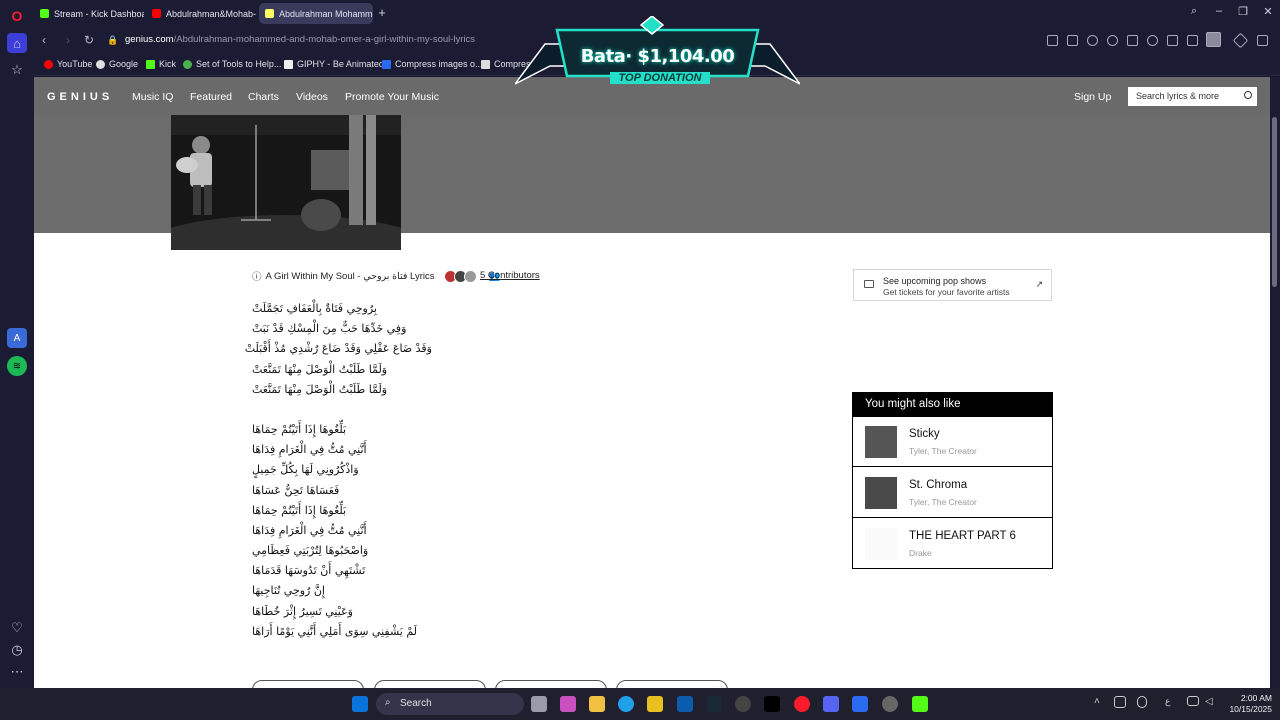 The image size is (1280, 720). What do you see at coordinates (539, 704) in the screenshot?
I see `task-view-icon` at bounding box center [539, 704].